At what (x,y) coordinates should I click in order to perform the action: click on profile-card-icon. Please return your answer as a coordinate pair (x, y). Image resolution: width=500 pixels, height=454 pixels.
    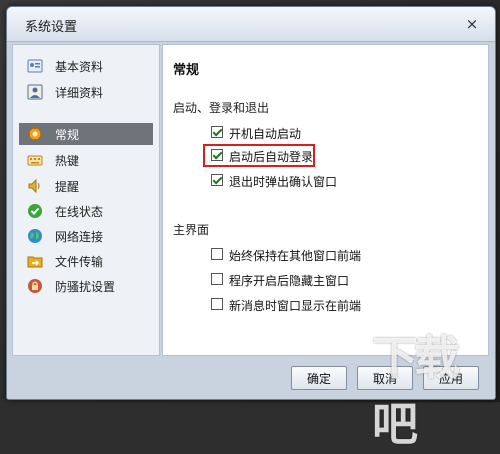
    Looking at the image, I should click on (35, 66).